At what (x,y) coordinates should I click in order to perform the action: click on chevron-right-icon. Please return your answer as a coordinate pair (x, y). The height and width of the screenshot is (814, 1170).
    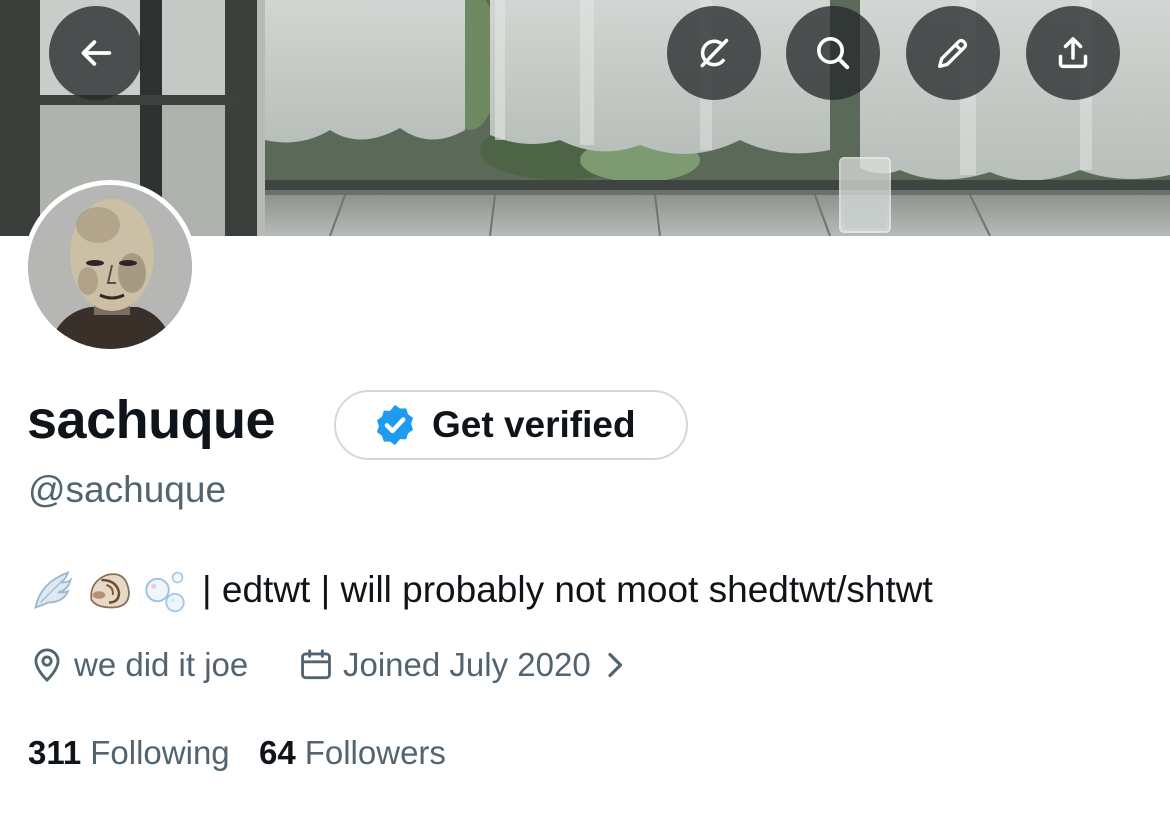
    Looking at the image, I should click on (615, 665).